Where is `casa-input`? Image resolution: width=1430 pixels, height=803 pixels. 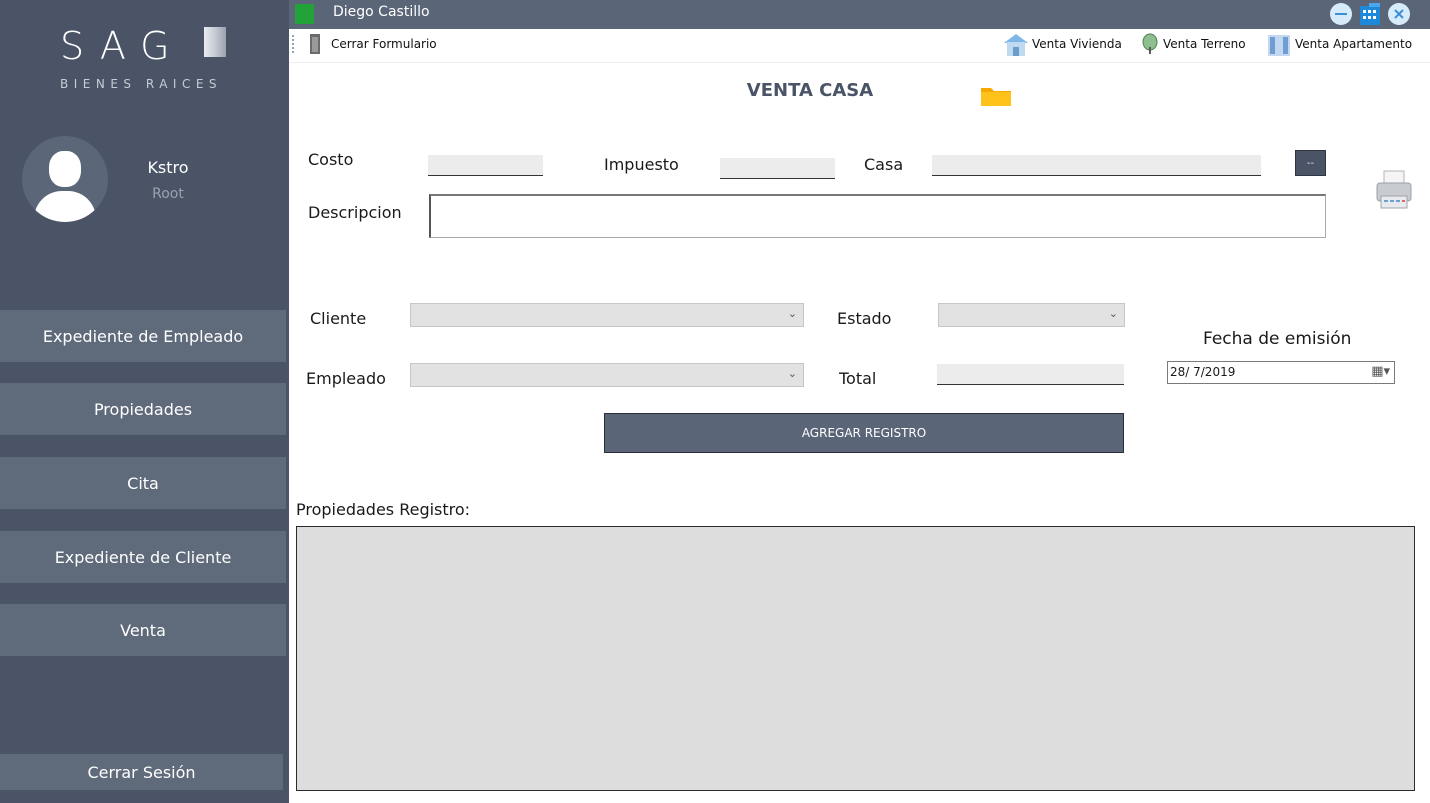 casa-input is located at coordinates (1096, 165).